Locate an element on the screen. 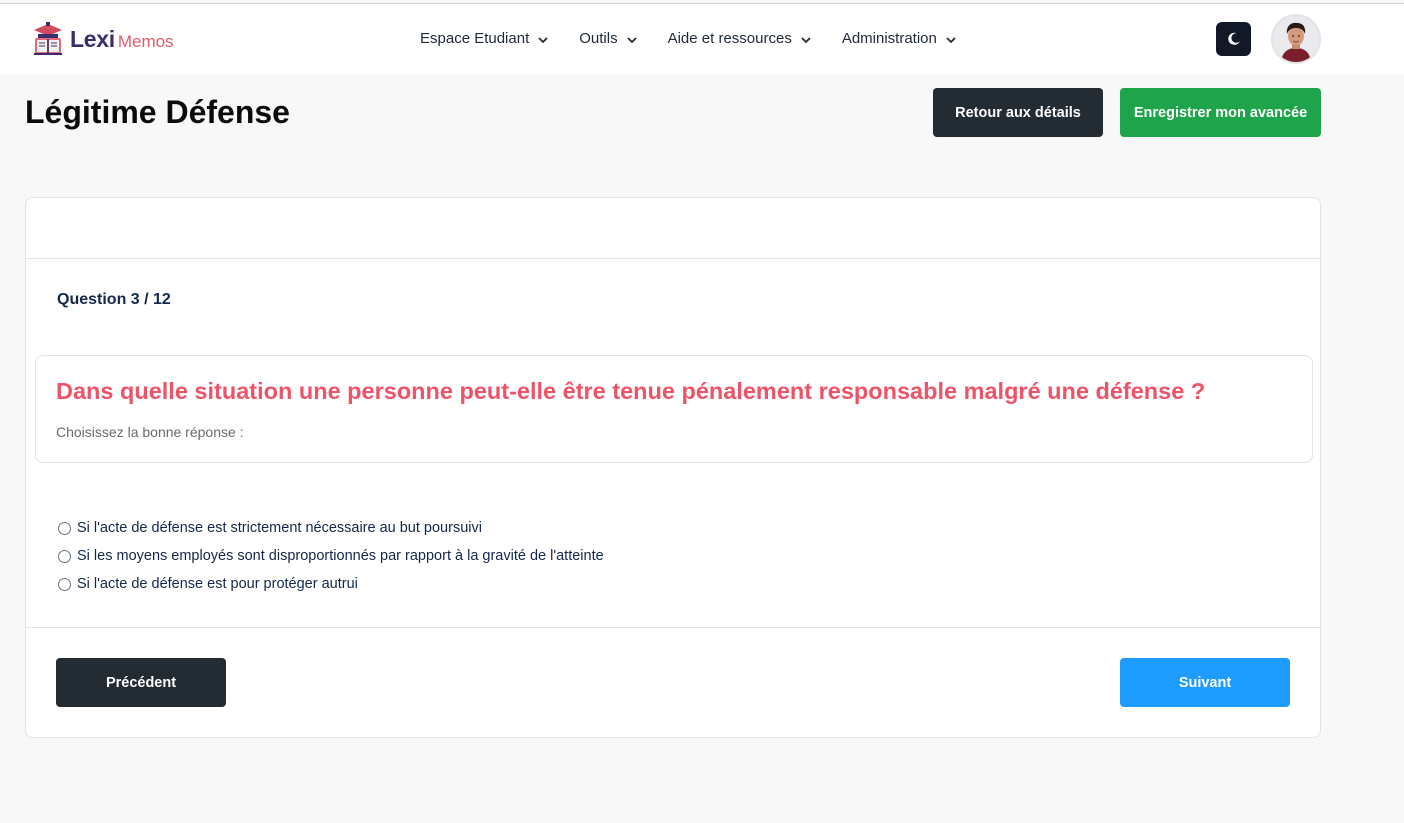  page-title: Légitime Défense is located at coordinates (157, 112).